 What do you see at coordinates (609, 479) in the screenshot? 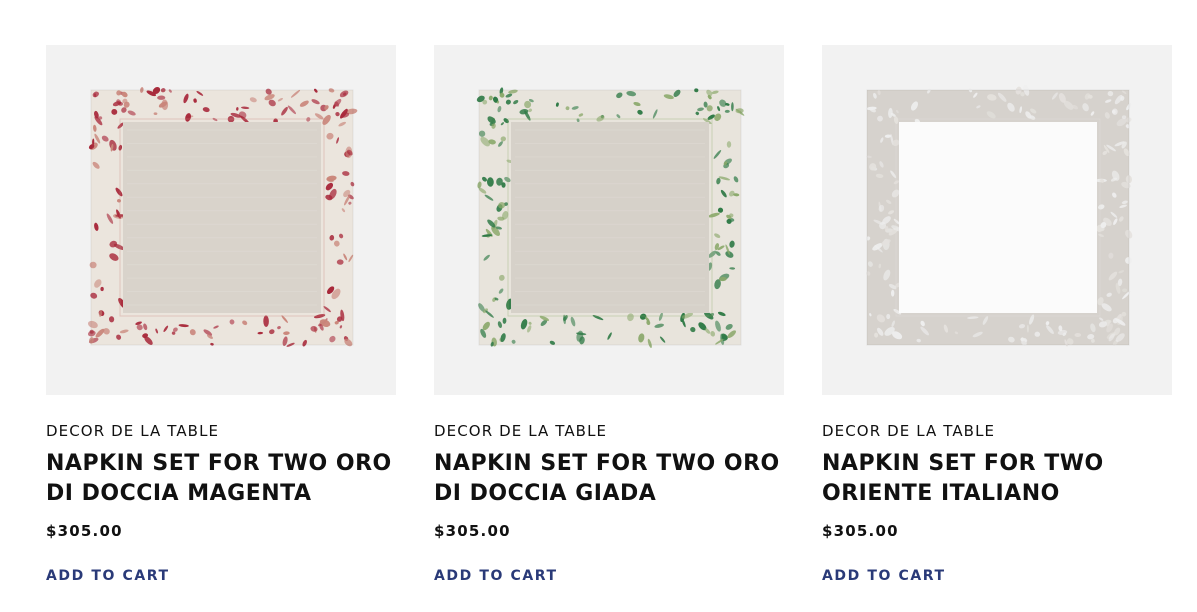
I see `product-title: NAPKIN SET FOR TWO ORO DI DOCCIA GIADA` at bounding box center [609, 479].